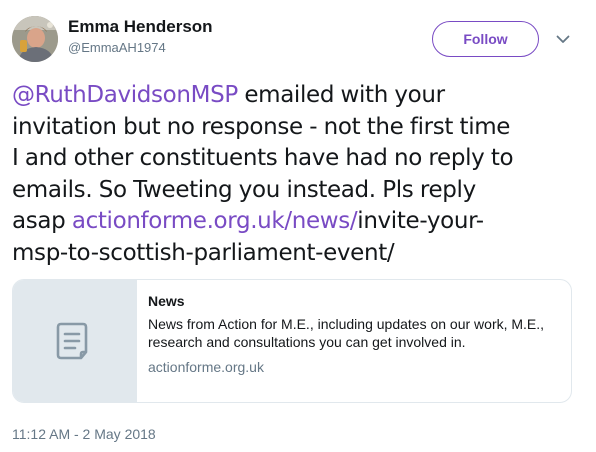 The width and height of the screenshot is (596, 452). What do you see at coordinates (117, 47) in the screenshot?
I see `author-handle: @EmmaAH1974` at bounding box center [117, 47].